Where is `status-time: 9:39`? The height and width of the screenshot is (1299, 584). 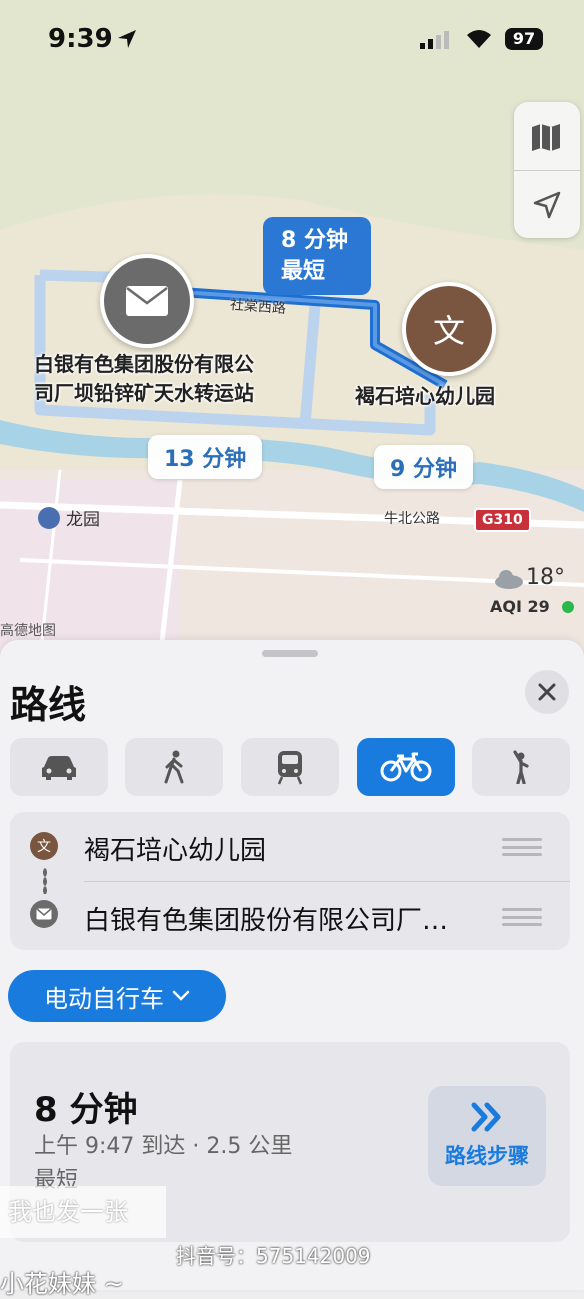 status-time: 9:39 is located at coordinates (80, 39).